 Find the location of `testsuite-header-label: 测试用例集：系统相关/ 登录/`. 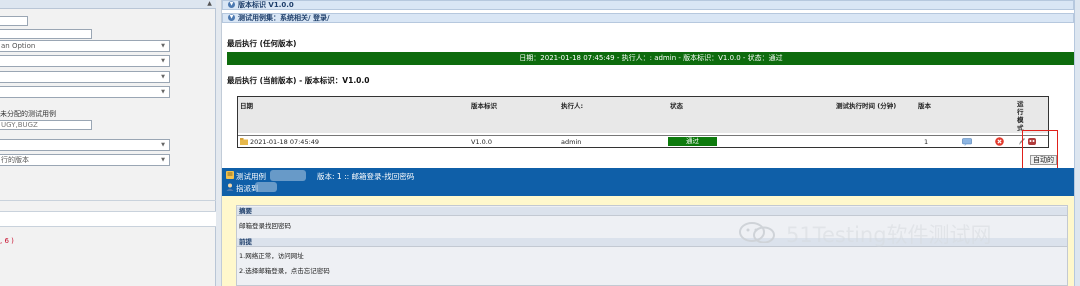

testsuite-header-label: 测试用例集：系统相关/ 登录/ is located at coordinates (284, 18).